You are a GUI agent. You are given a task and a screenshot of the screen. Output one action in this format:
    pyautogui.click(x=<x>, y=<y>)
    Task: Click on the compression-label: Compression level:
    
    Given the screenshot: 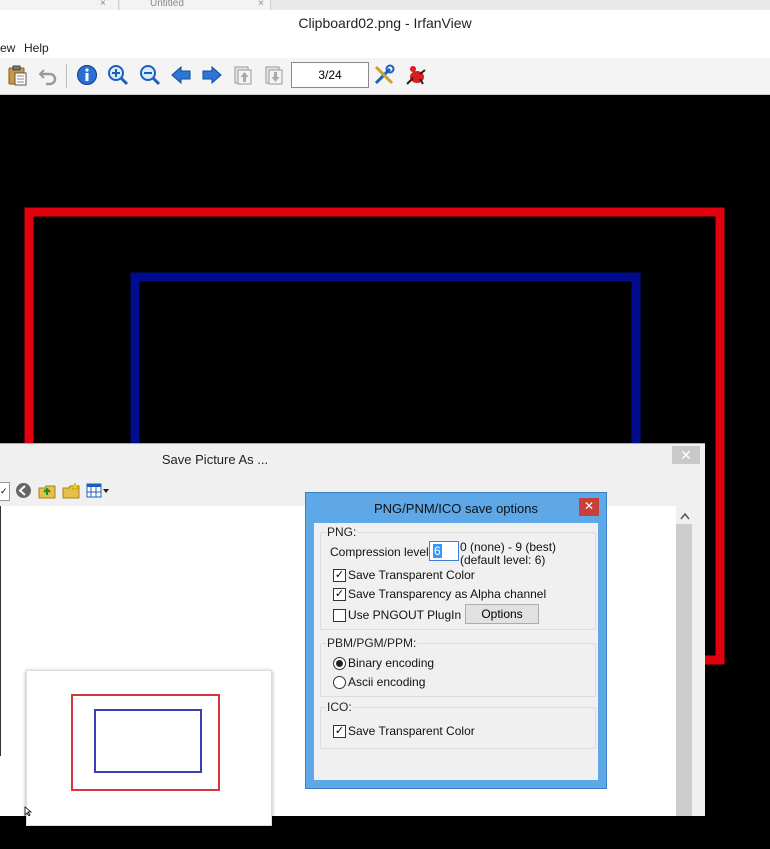 What is the action you would take?
    pyautogui.click(x=381, y=552)
    